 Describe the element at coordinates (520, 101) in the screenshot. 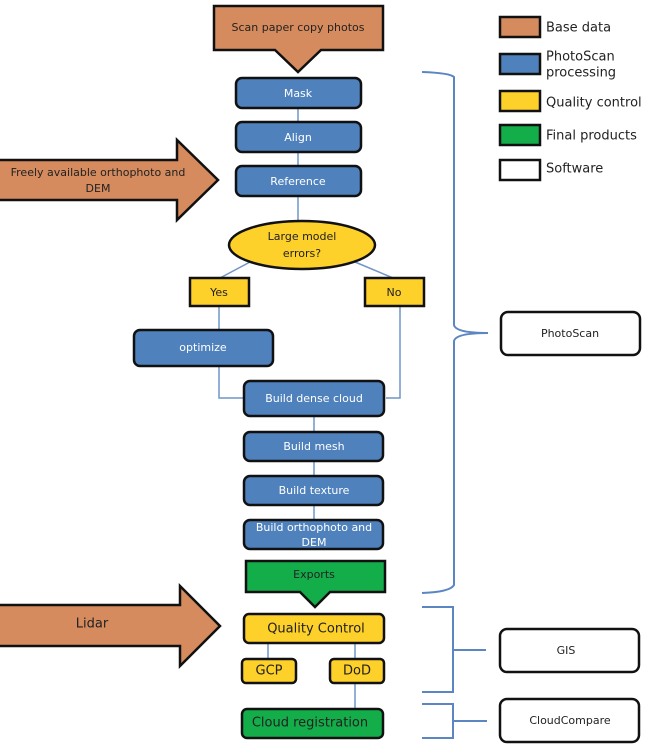

I see `legend-swatch-quality-control` at that location.